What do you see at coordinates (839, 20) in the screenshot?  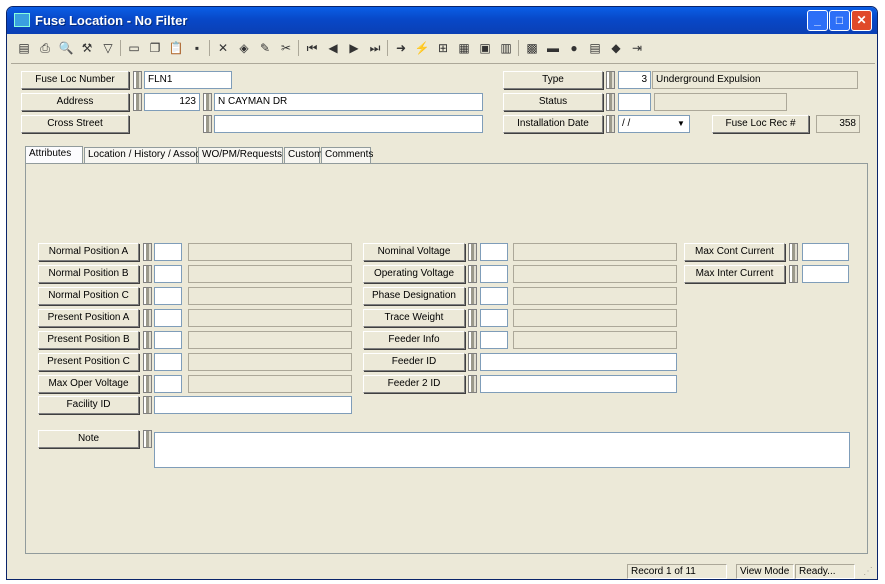 I see `maximize-button: □` at bounding box center [839, 20].